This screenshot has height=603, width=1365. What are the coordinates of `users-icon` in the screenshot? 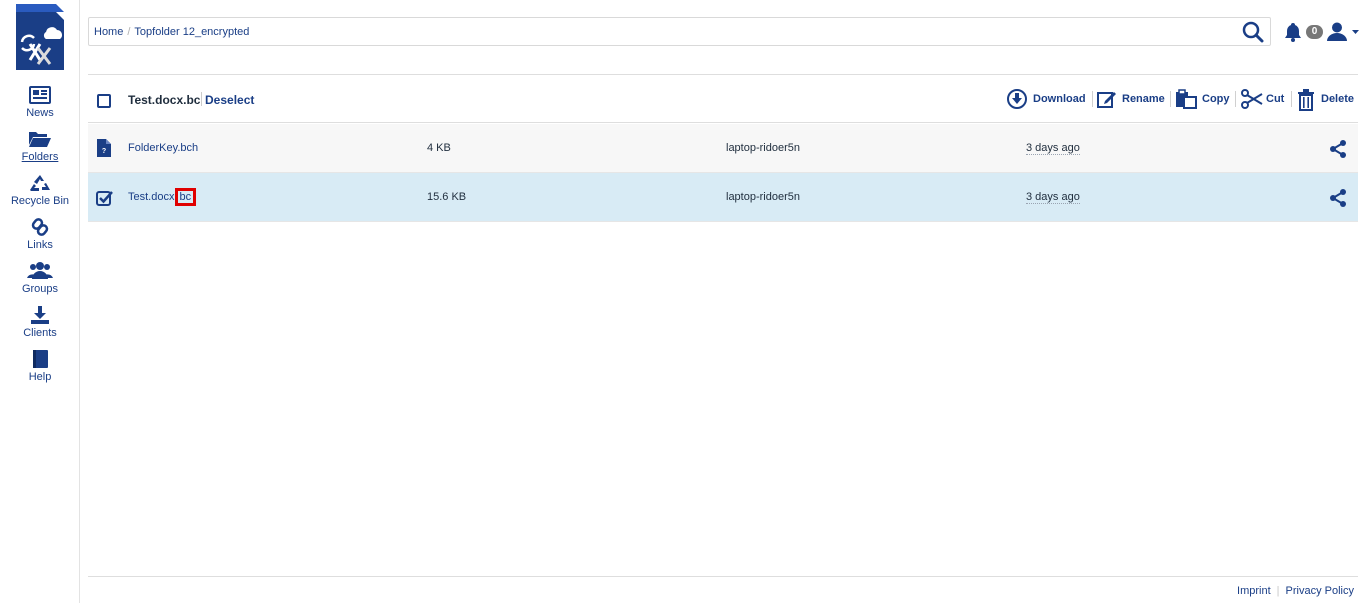 It's located at (40, 270).